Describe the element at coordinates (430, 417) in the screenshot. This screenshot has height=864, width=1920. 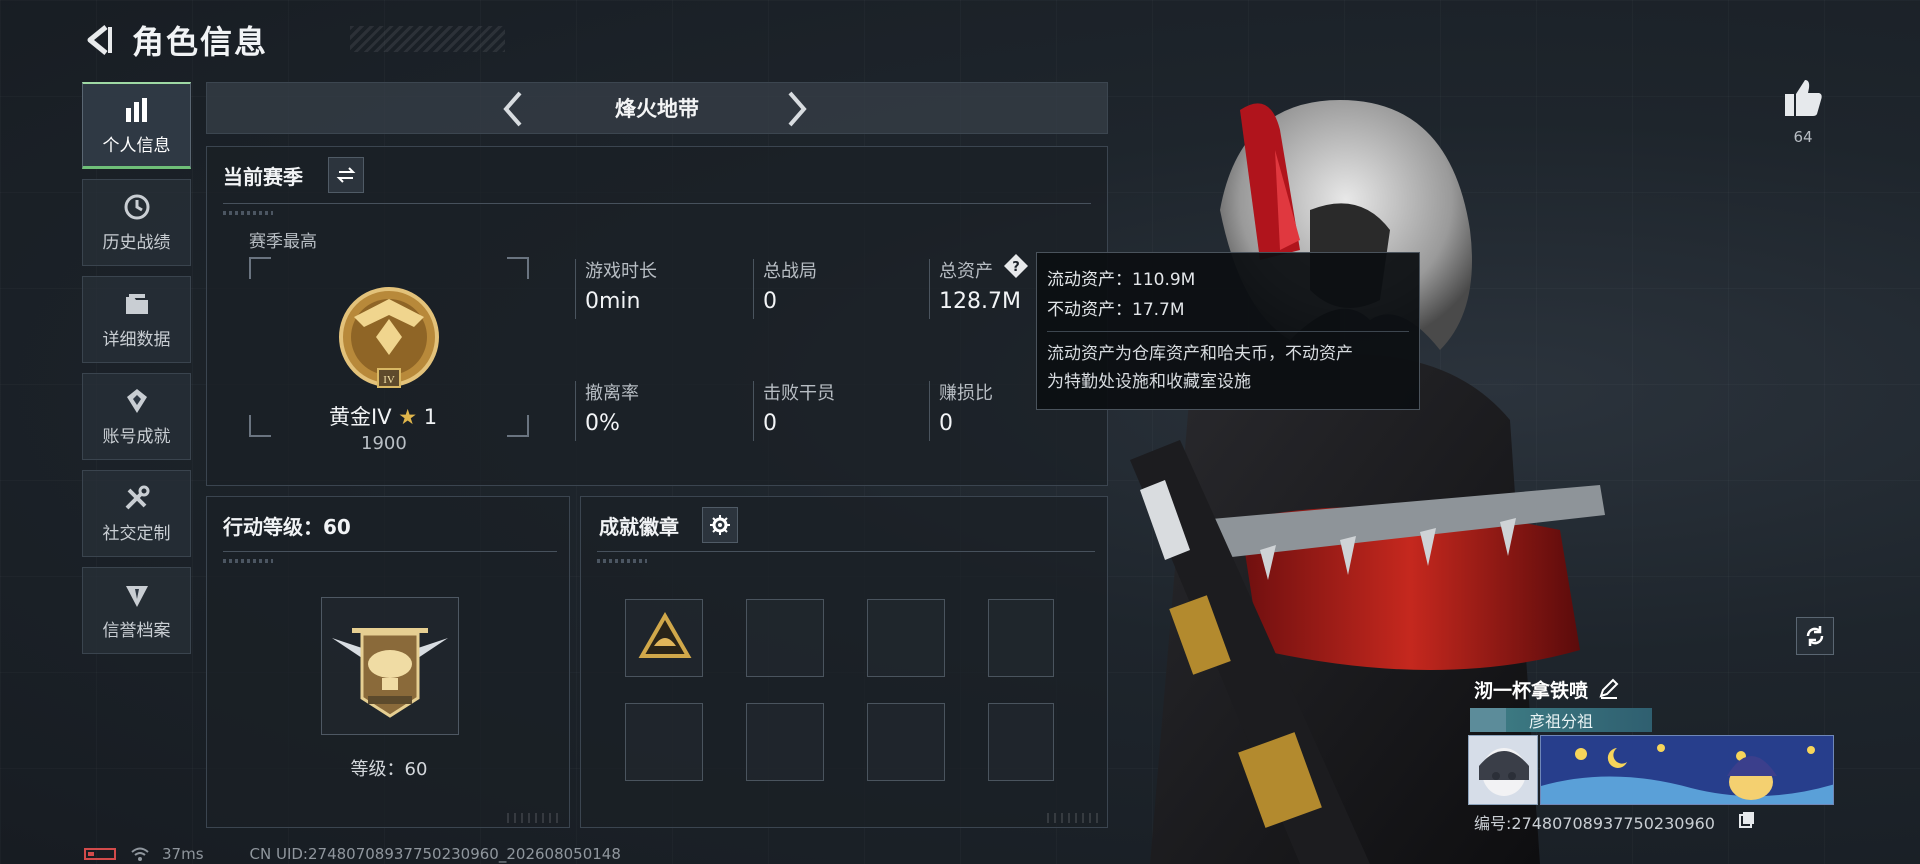
I see `rank-stars: 1` at that location.